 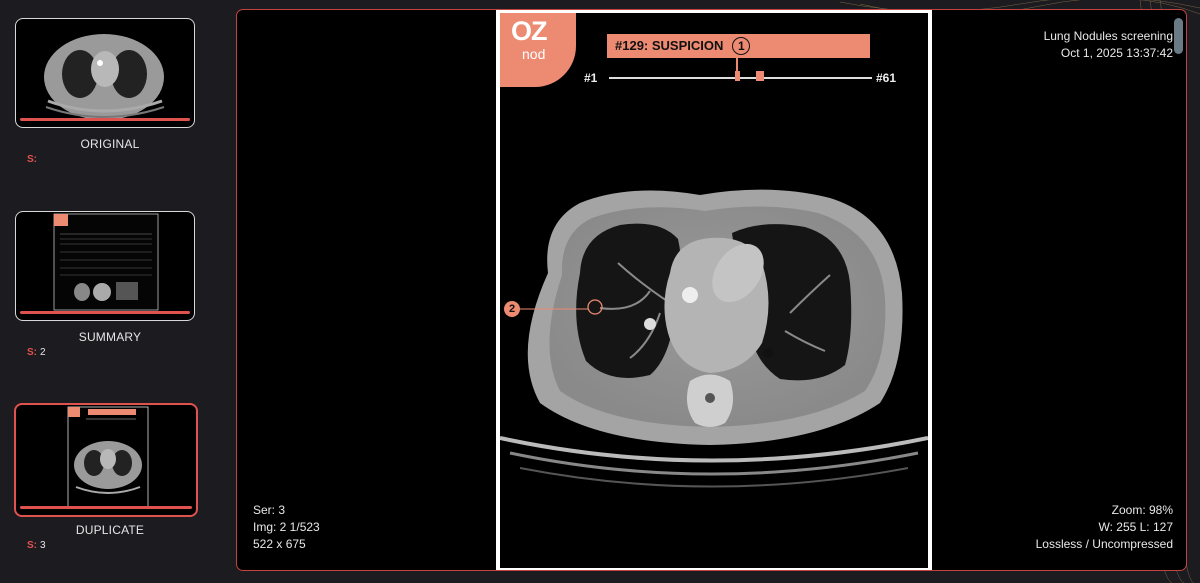 What do you see at coordinates (110, 144) in the screenshot?
I see `thumbnail-label-original: ORIGINAL` at bounding box center [110, 144].